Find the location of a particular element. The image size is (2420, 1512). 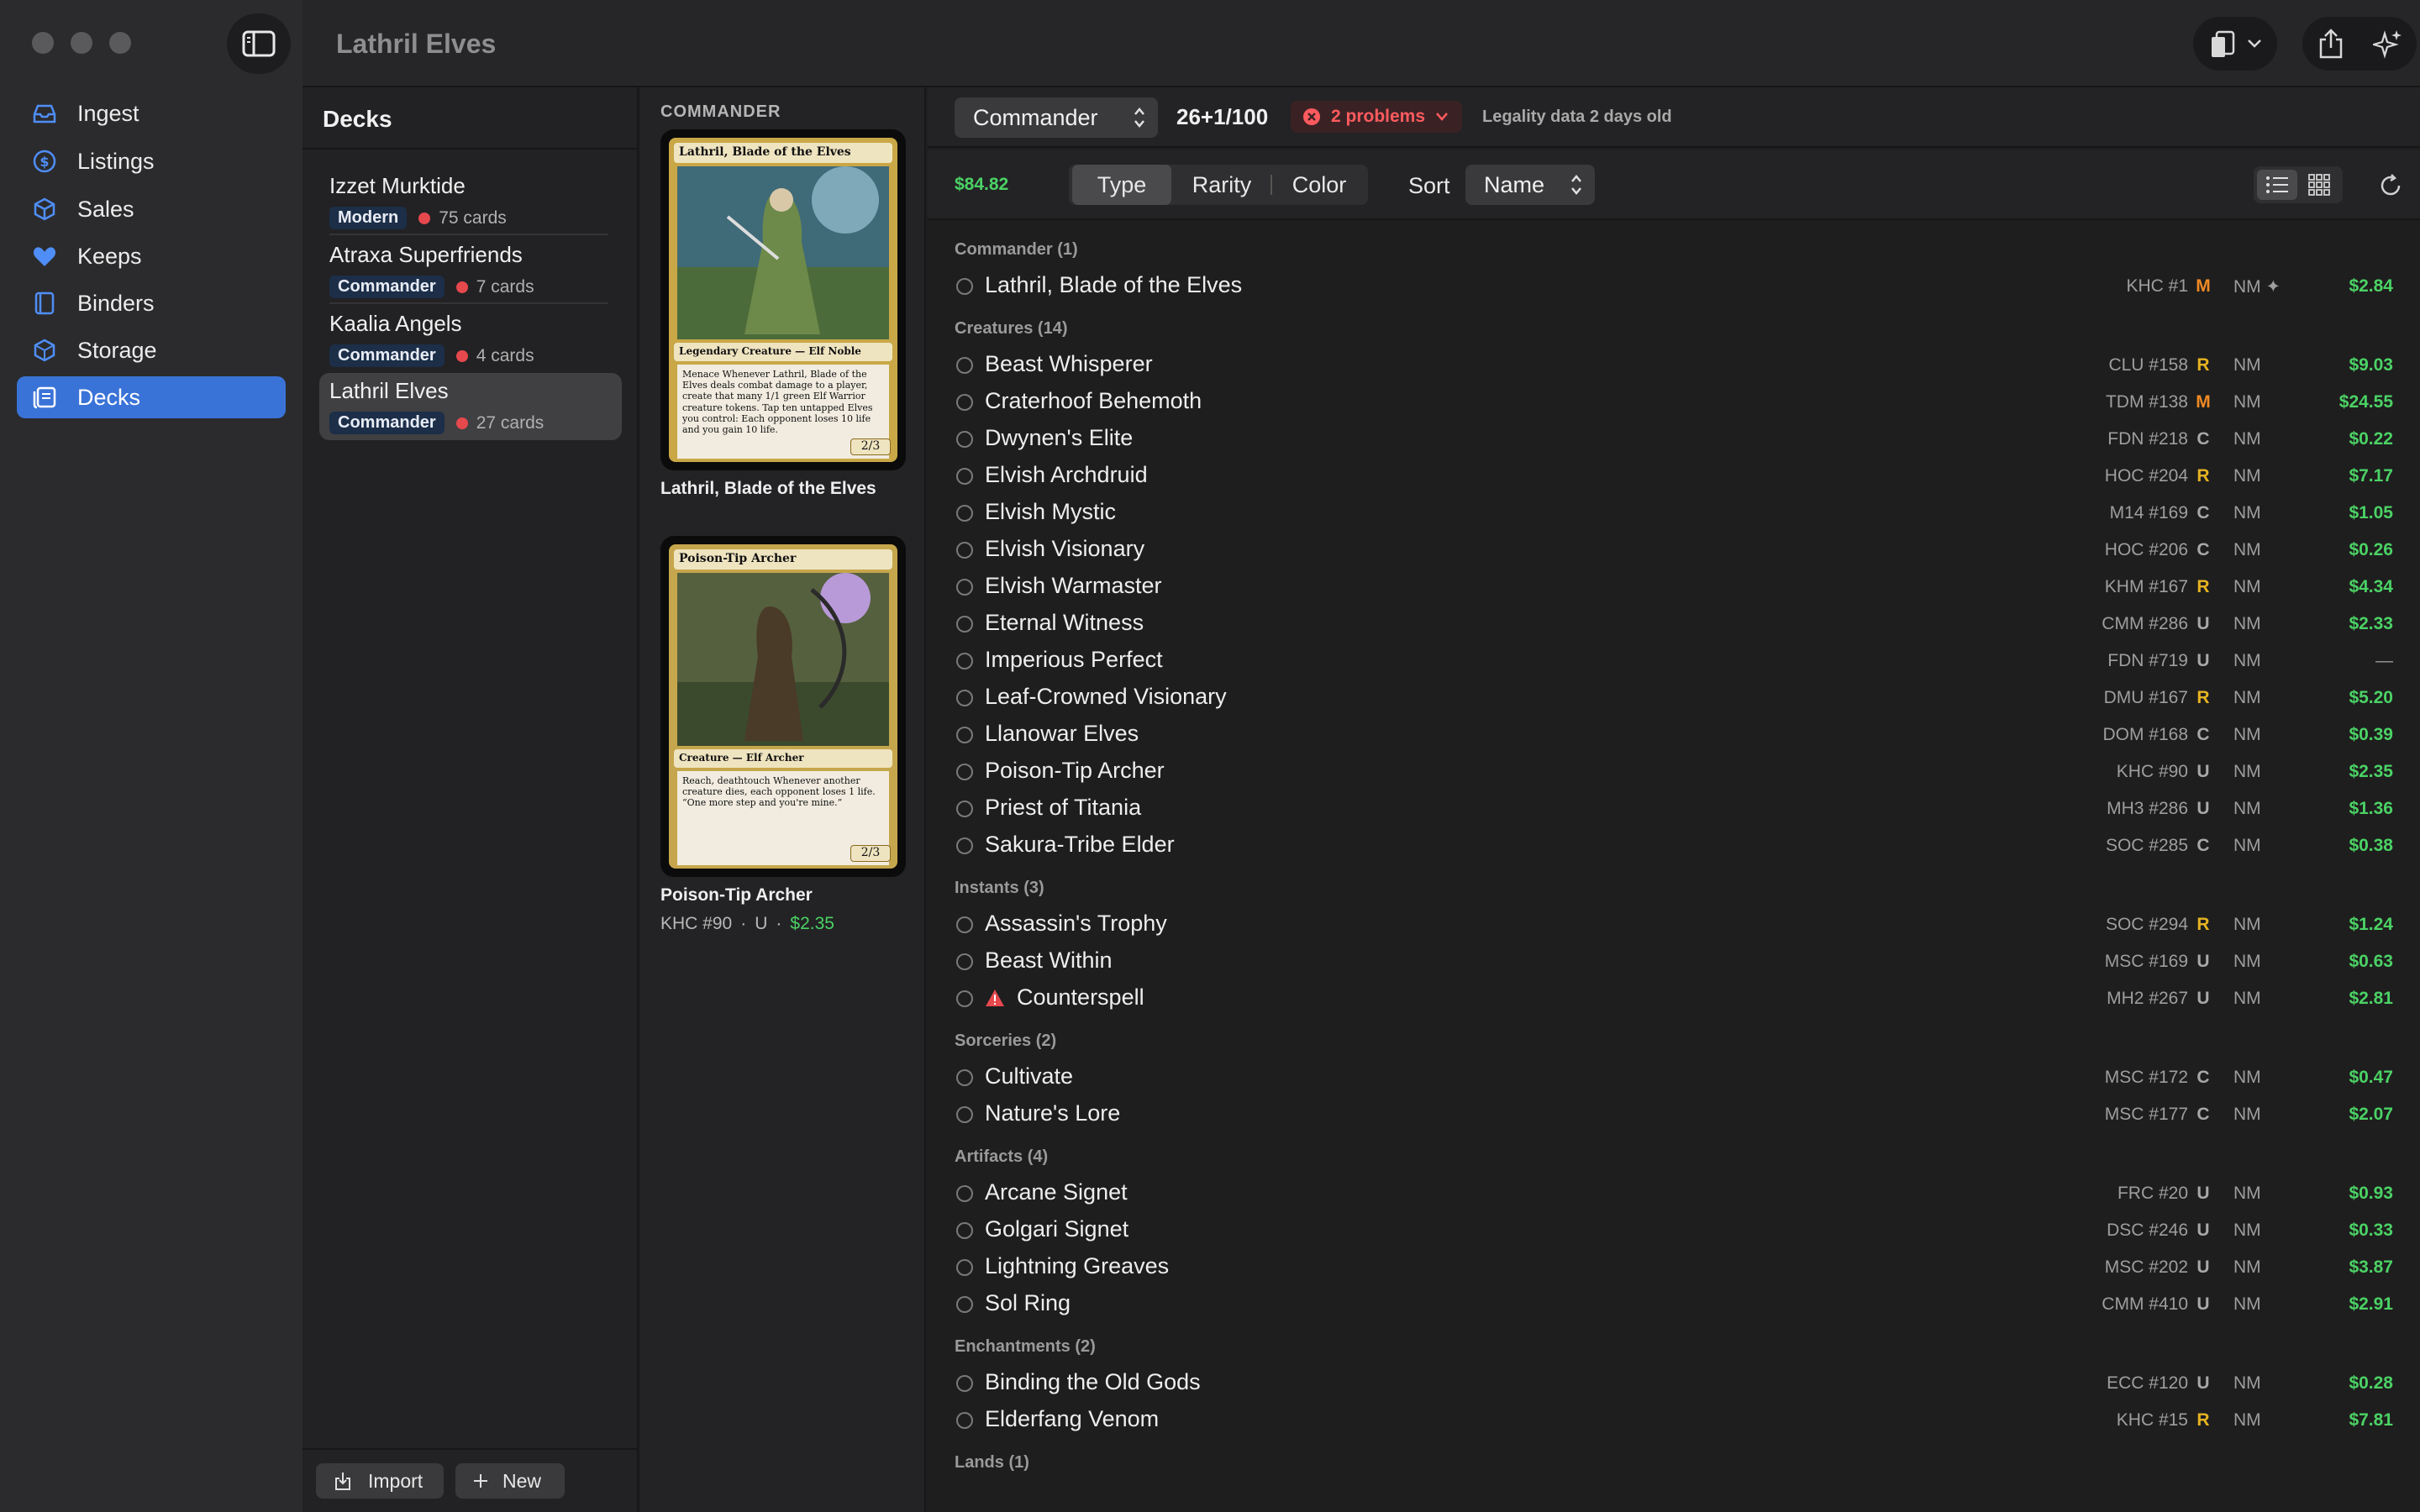

deck-name: Izzet Murktide is located at coordinates (397, 185).